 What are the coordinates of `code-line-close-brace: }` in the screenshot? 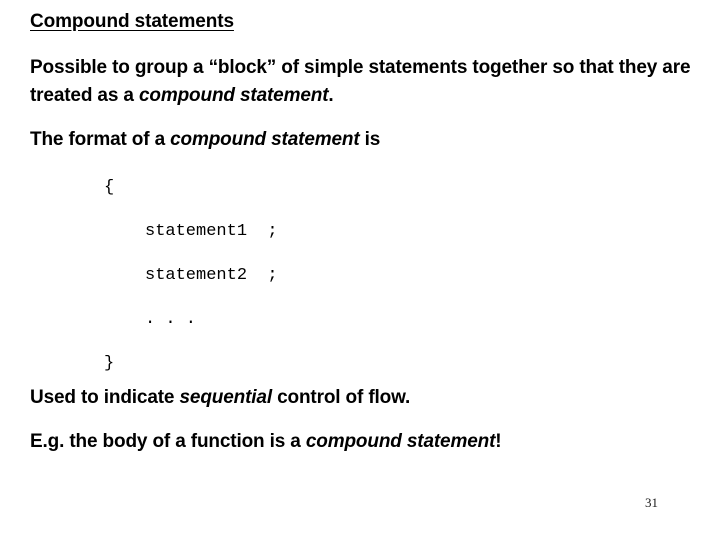 It's located at (109, 363).